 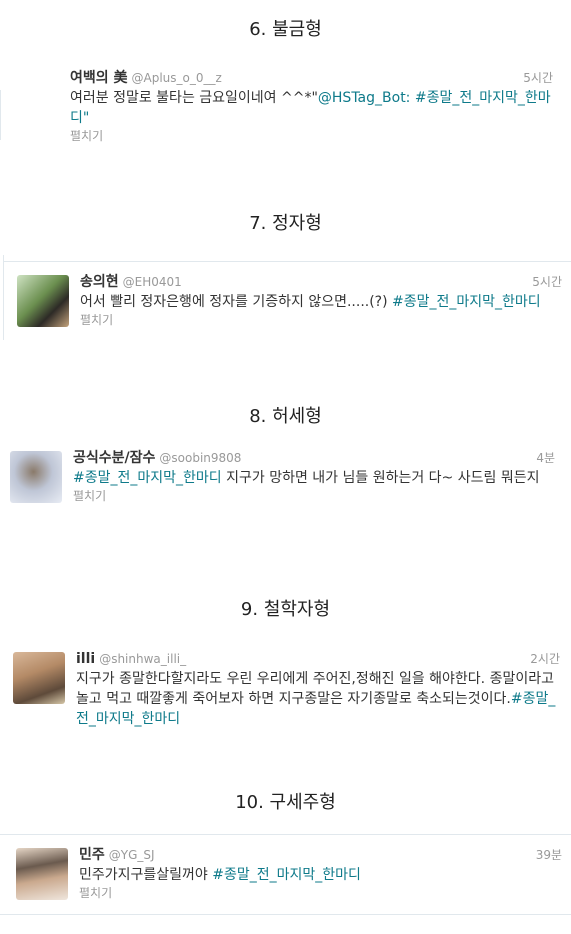 I want to click on tweet-author-name: 송의현, so click(x=99, y=282).